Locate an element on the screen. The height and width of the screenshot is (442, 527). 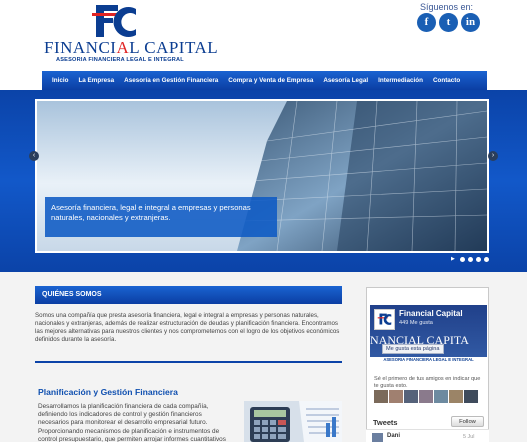
brand-name-part: L CAPITAL is located at coordinates (174, 47).